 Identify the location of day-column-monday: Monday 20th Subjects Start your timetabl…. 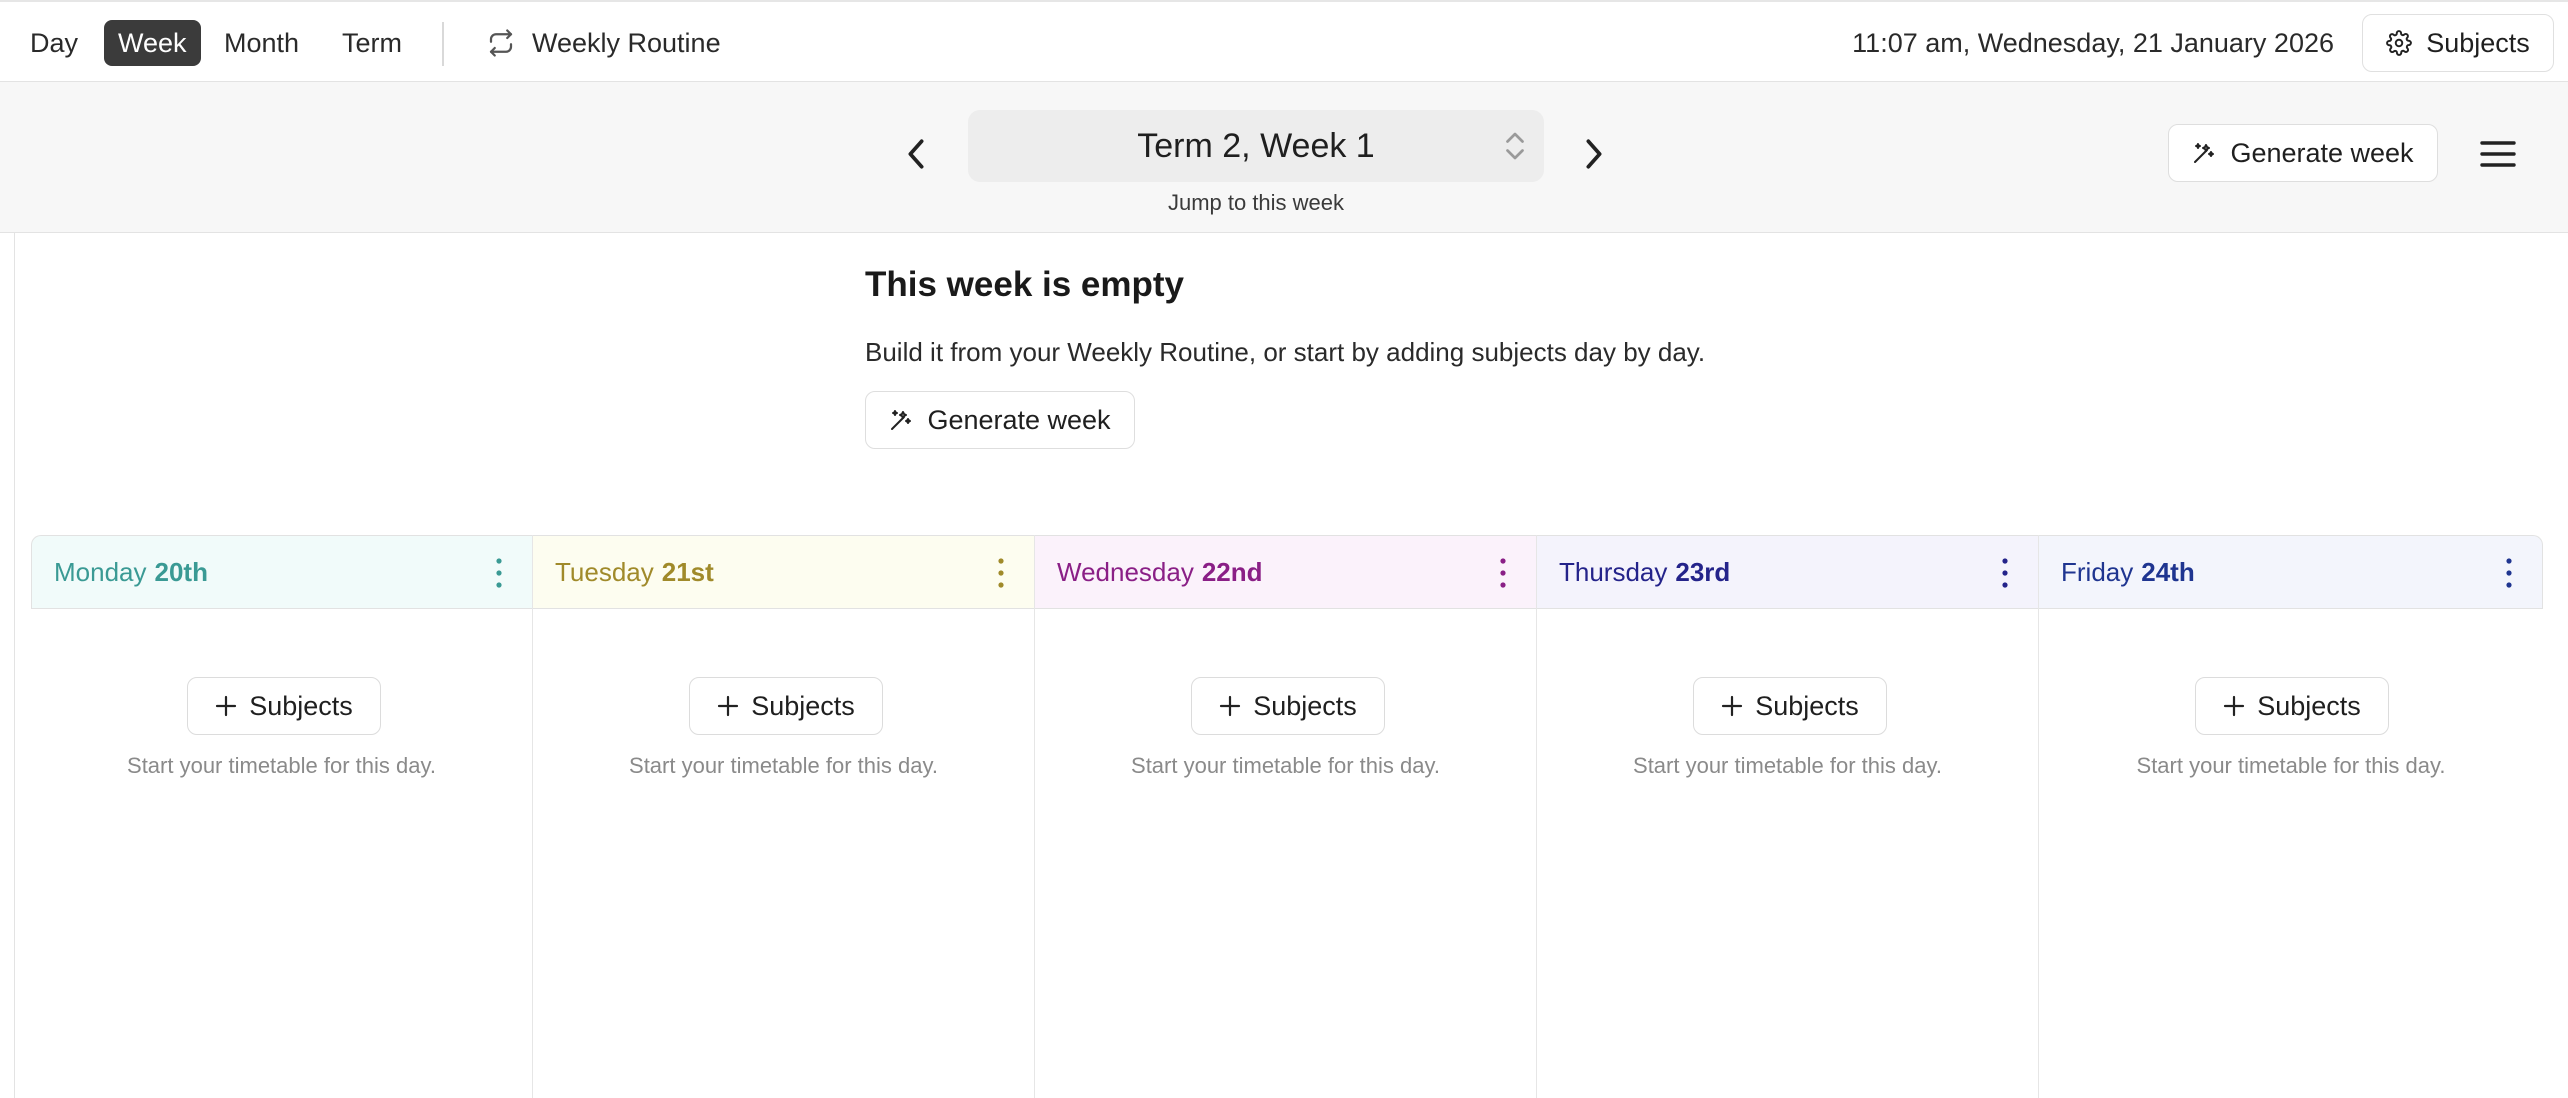
(282, 816).